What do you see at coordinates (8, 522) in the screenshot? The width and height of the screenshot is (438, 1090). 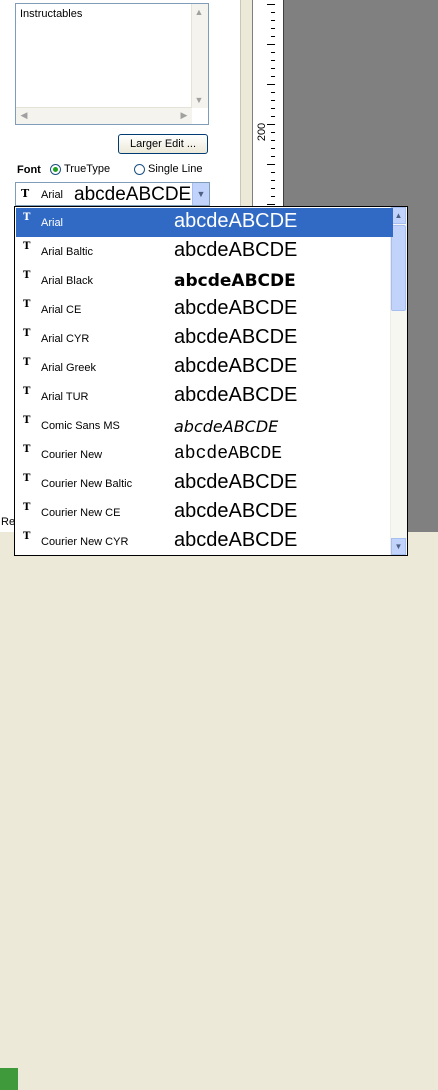 I see `status-text: Re` at bounding box center [8, 522].